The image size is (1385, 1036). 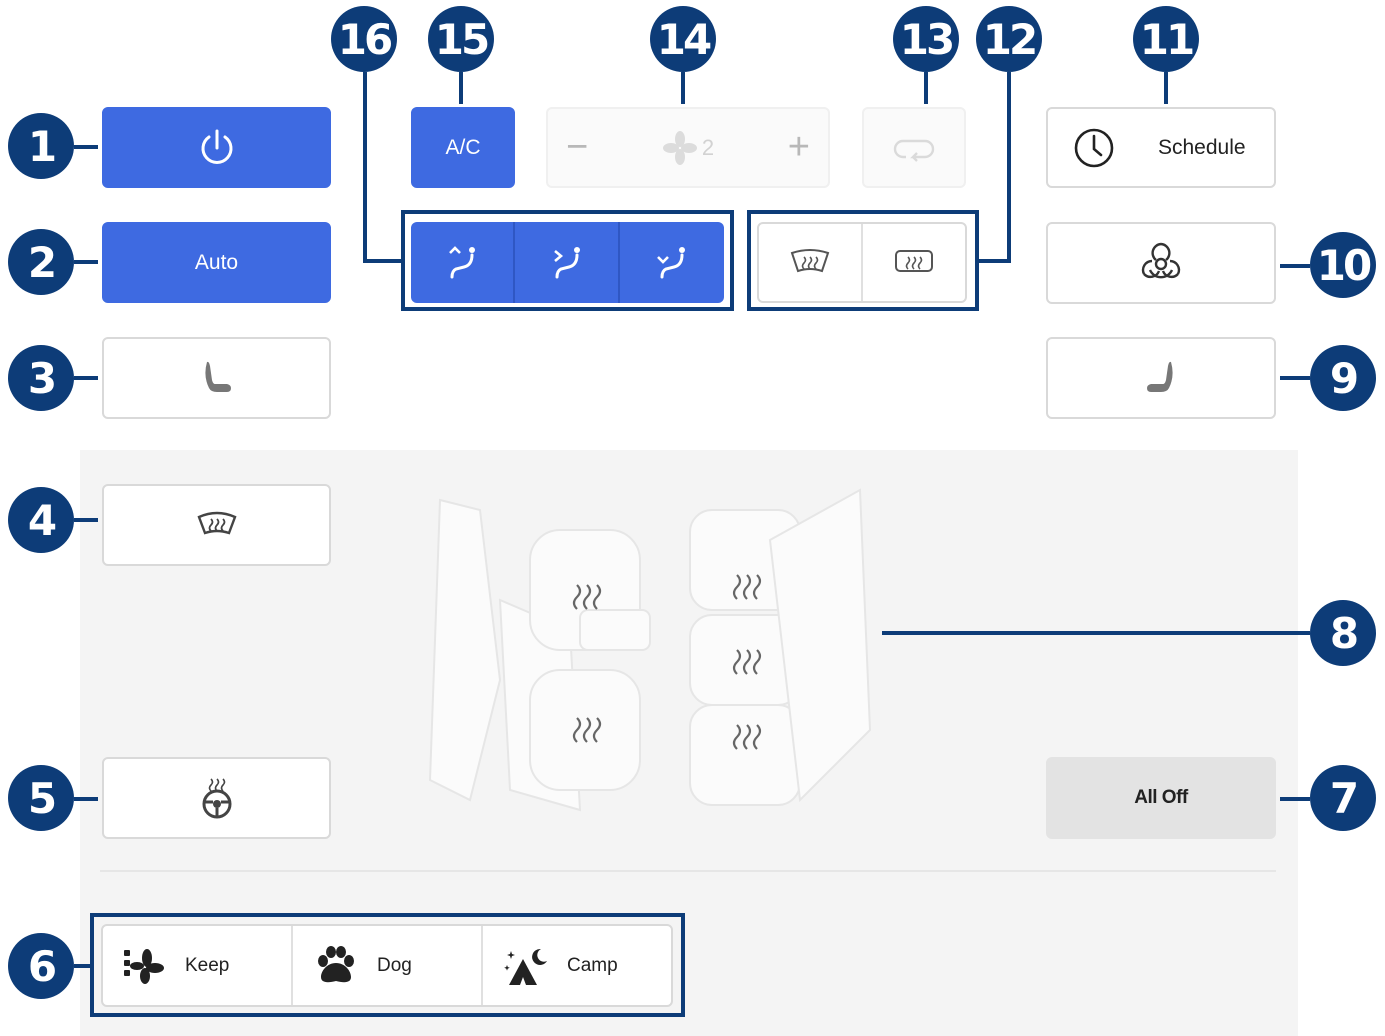 What do you see at coordinates (41, 520) in the screenshot?
I see `callout-4: 4` at bounding box center [41, 520].